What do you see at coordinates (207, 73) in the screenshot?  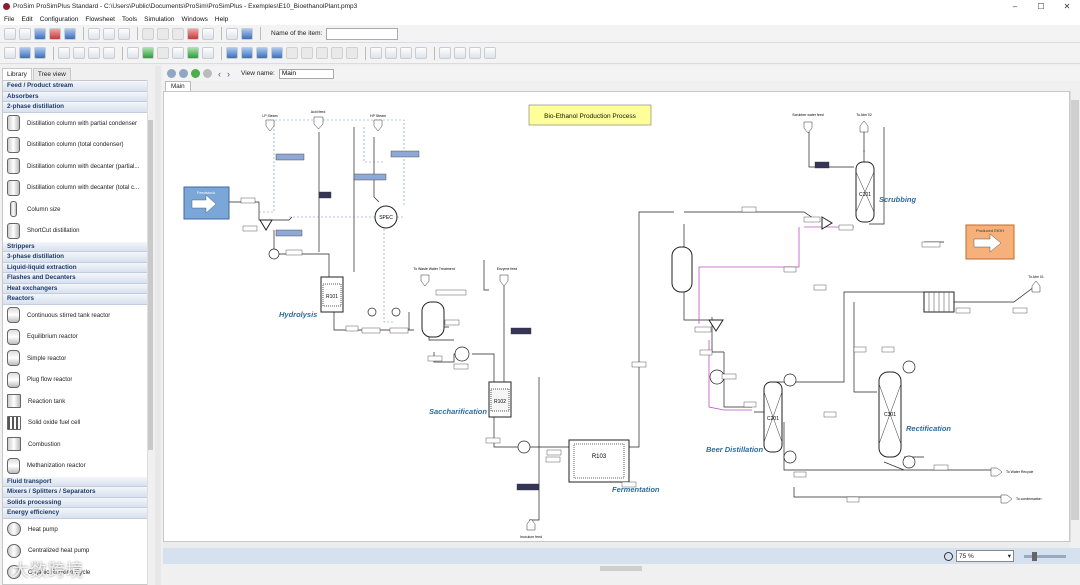 I see `delete-view-icon` at bounding box center [207, 73].